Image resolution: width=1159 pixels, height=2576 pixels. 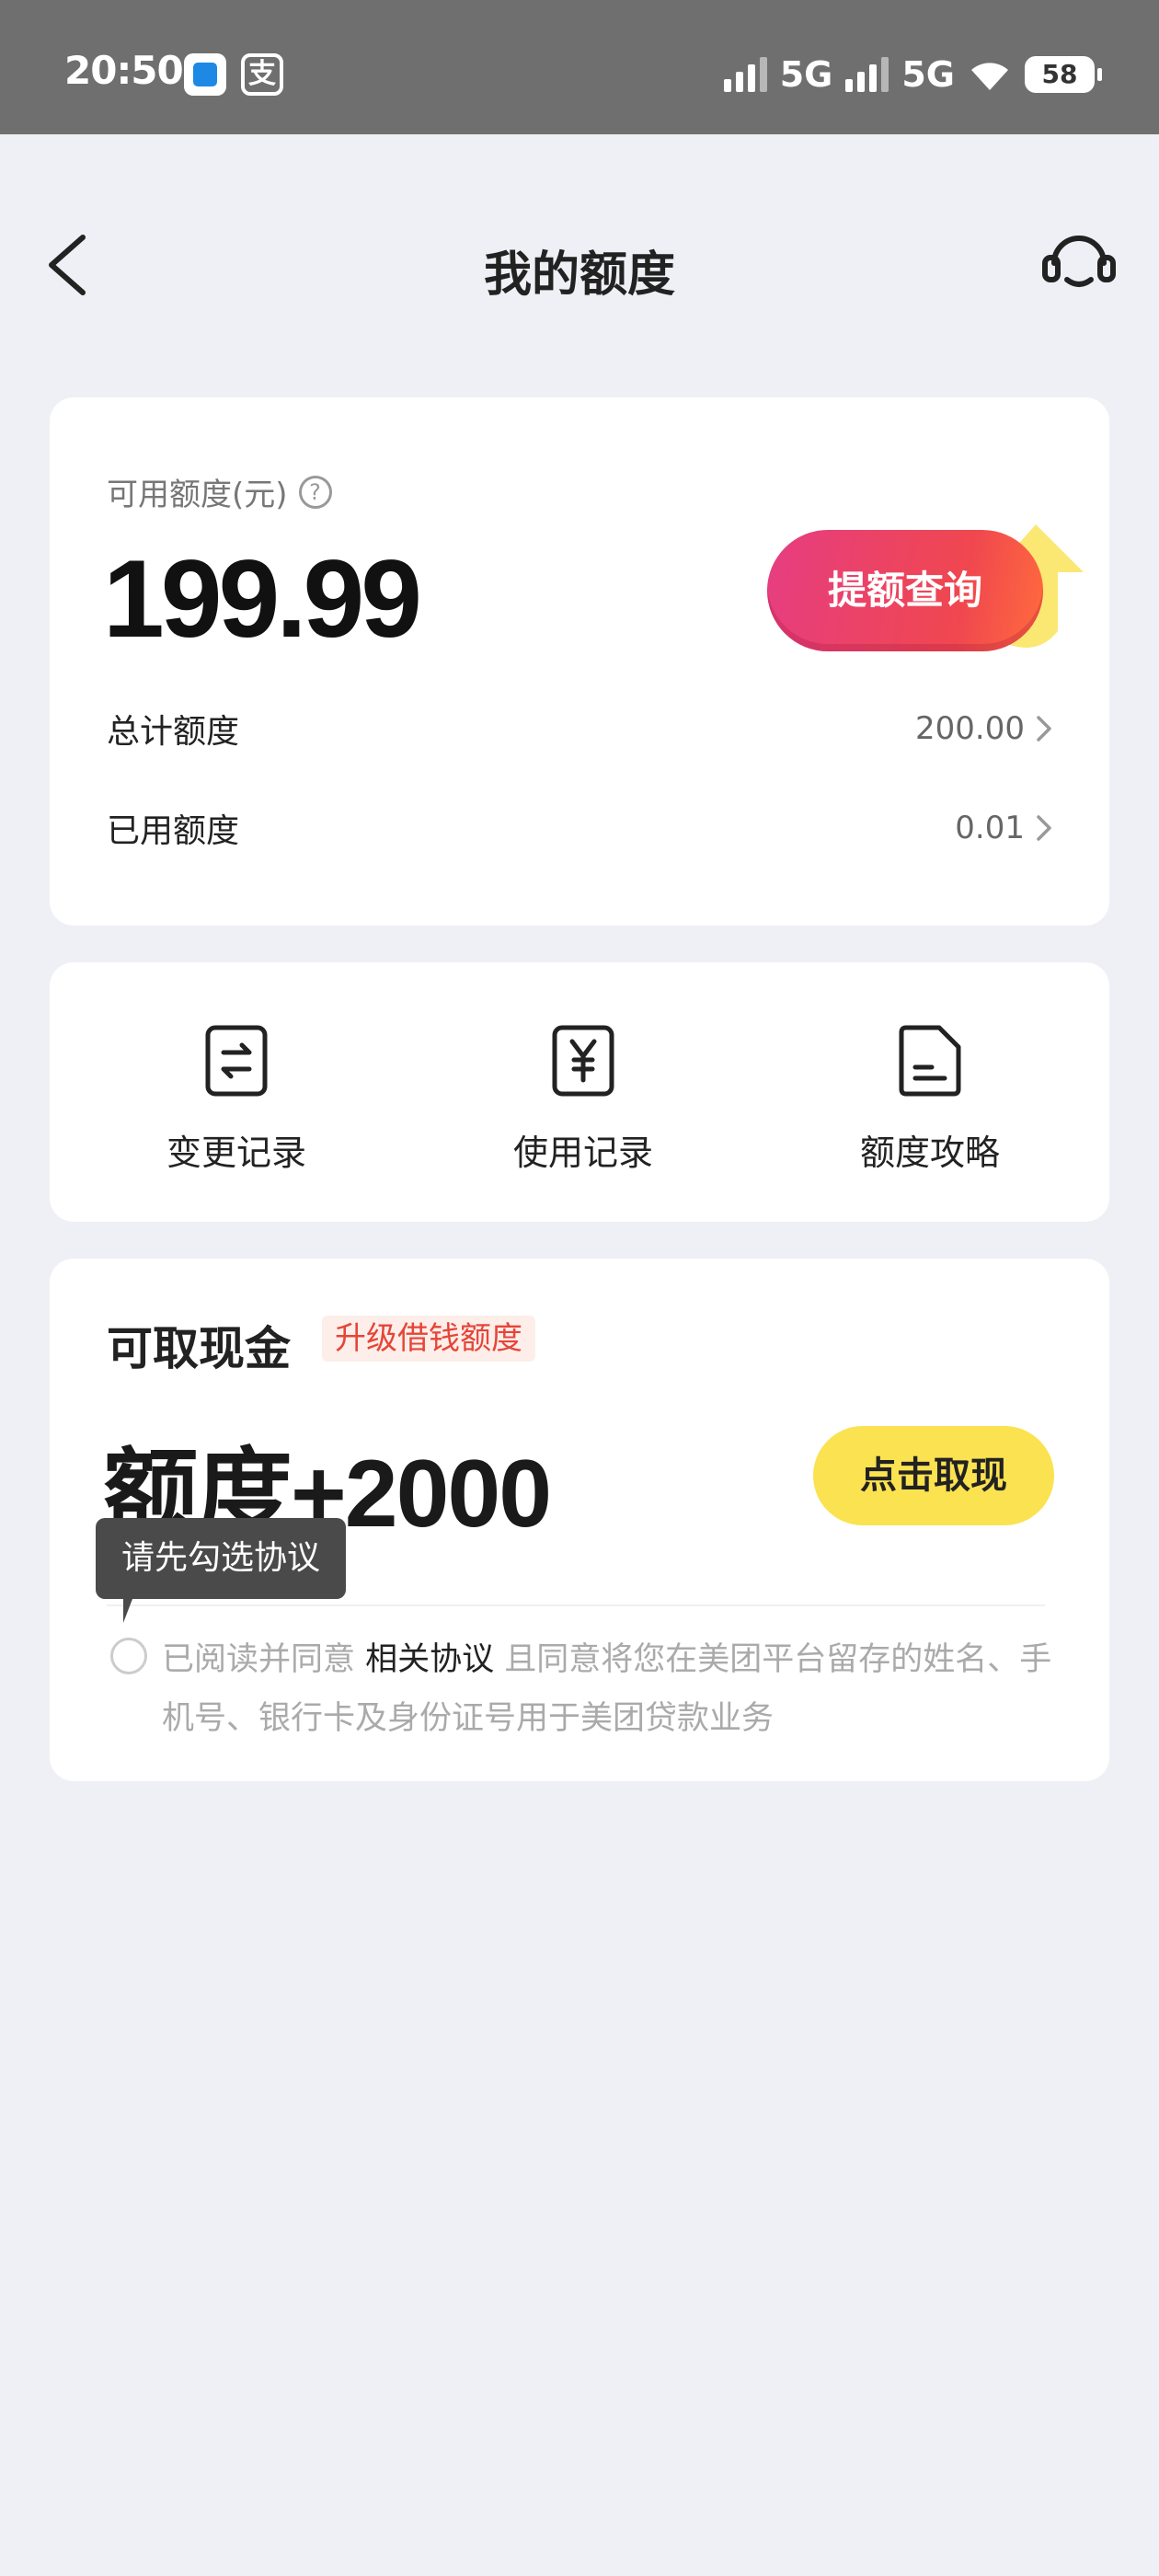 What do you see at coordinates (928, 74) in the screenshot?
I see `network-type-2: 5G` at bounding box center [928, 74].